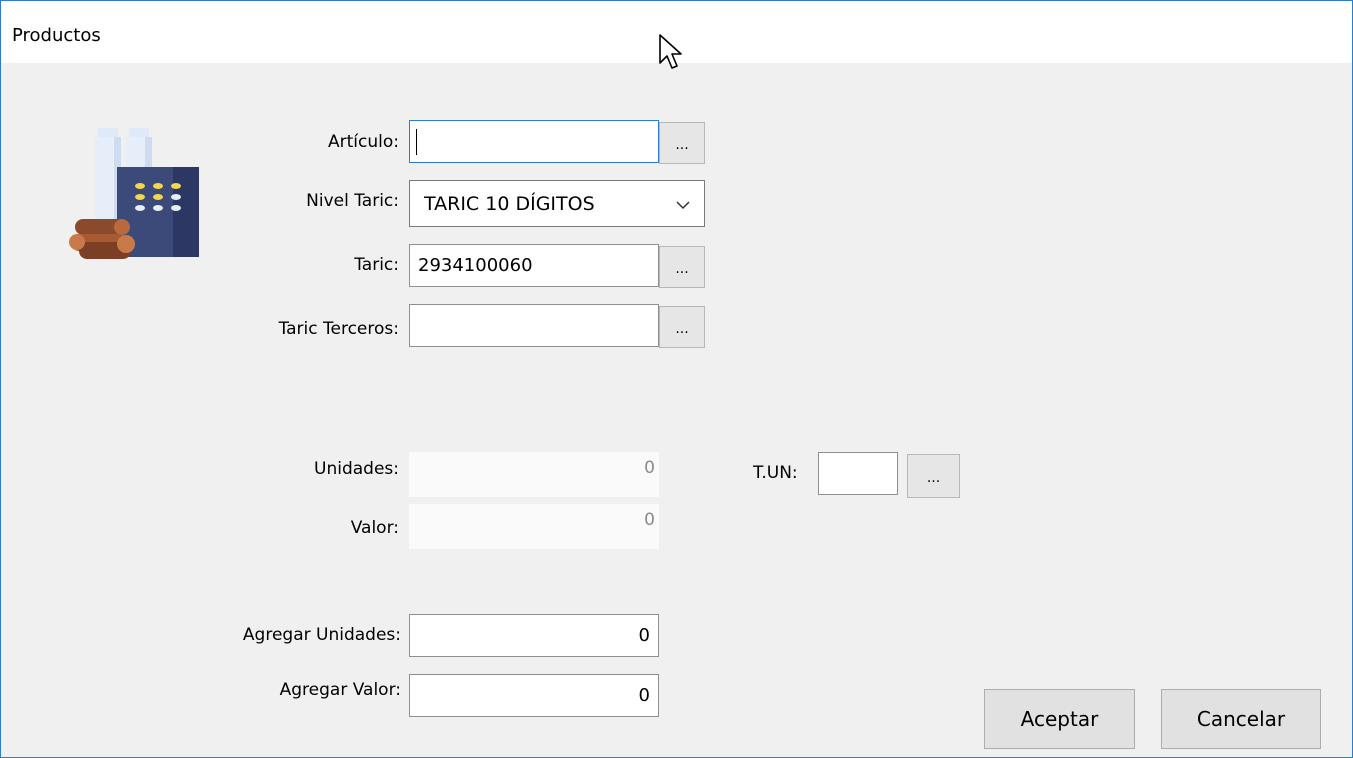 This screenshot has width=1353, height=758. What do you see at coordinates (683, 205) in the screenshot?
I see `chevron-down-icon` at bounding box center [683, 205].